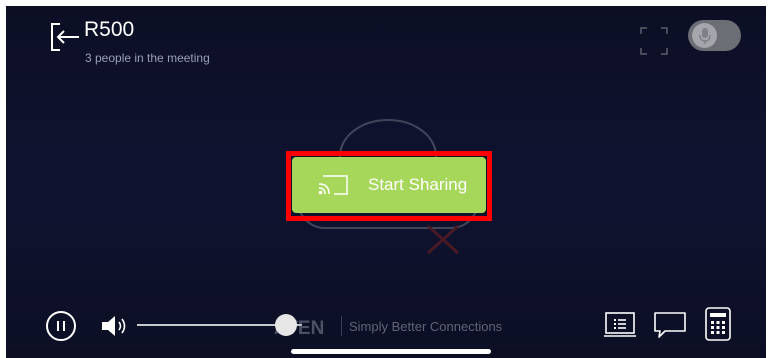 The width and height of the screenshot is (772, 358). Describe the element at coordinates (285, 325) in the screenshot. I see `volume-slider-thumb` at that location.